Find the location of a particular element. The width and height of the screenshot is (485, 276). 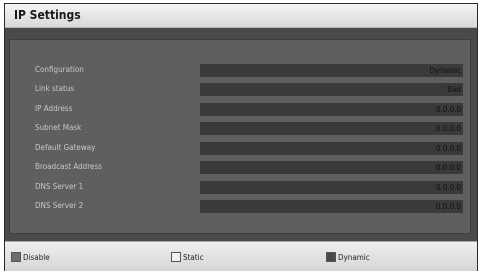

subnet-mask-label: Subnet Mask is located at coordinates (58, 127).